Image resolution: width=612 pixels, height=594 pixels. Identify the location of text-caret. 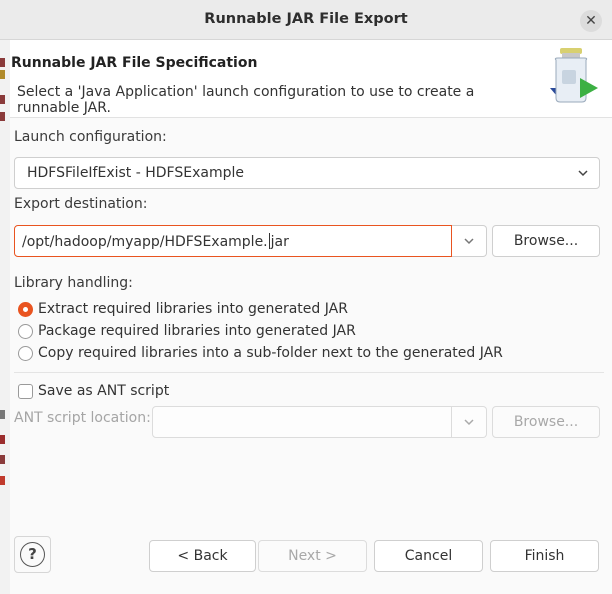
(269, 241).